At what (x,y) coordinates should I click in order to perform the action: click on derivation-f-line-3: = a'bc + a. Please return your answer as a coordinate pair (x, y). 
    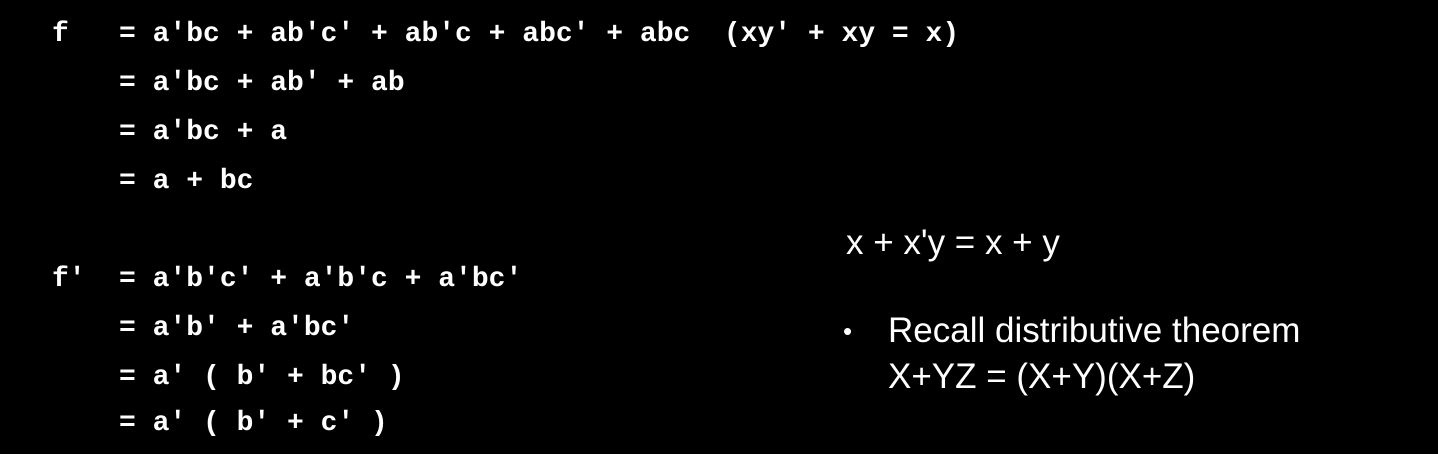
    Looking at the image, I should click on (203, 132).